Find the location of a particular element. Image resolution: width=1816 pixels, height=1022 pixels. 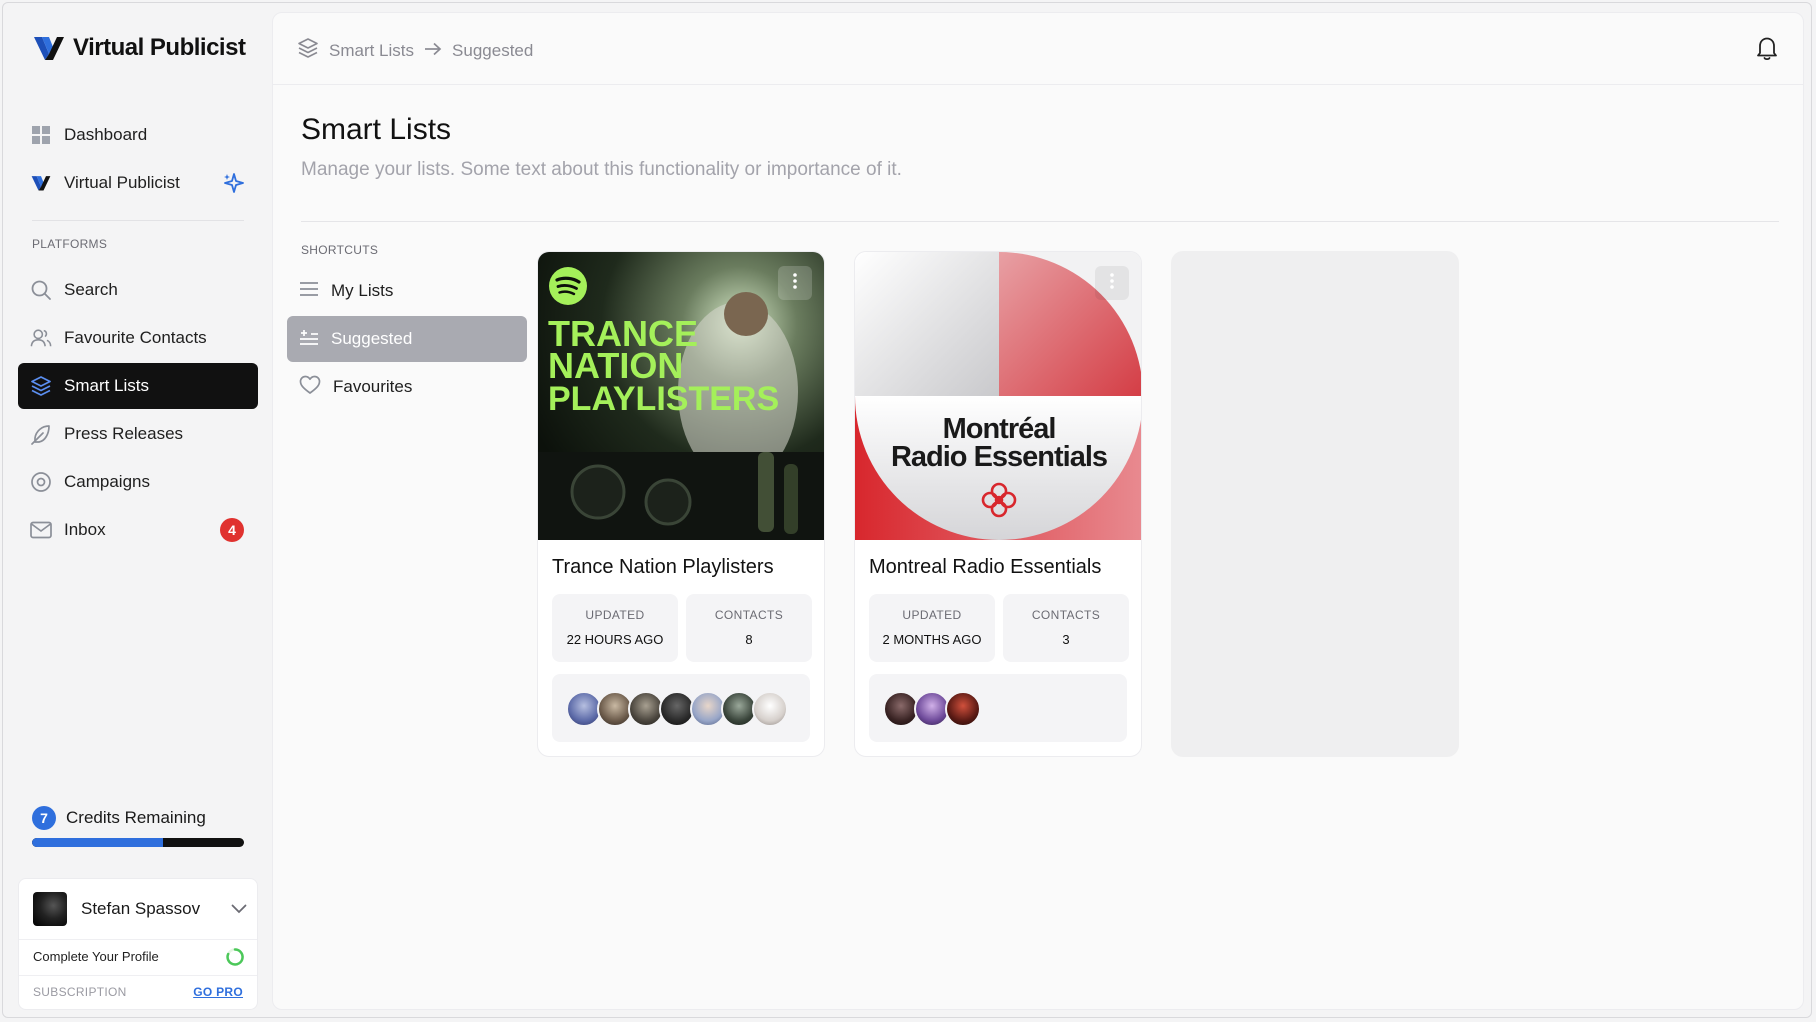

loading-placeholder-card is located at coordinates (1315, 504).